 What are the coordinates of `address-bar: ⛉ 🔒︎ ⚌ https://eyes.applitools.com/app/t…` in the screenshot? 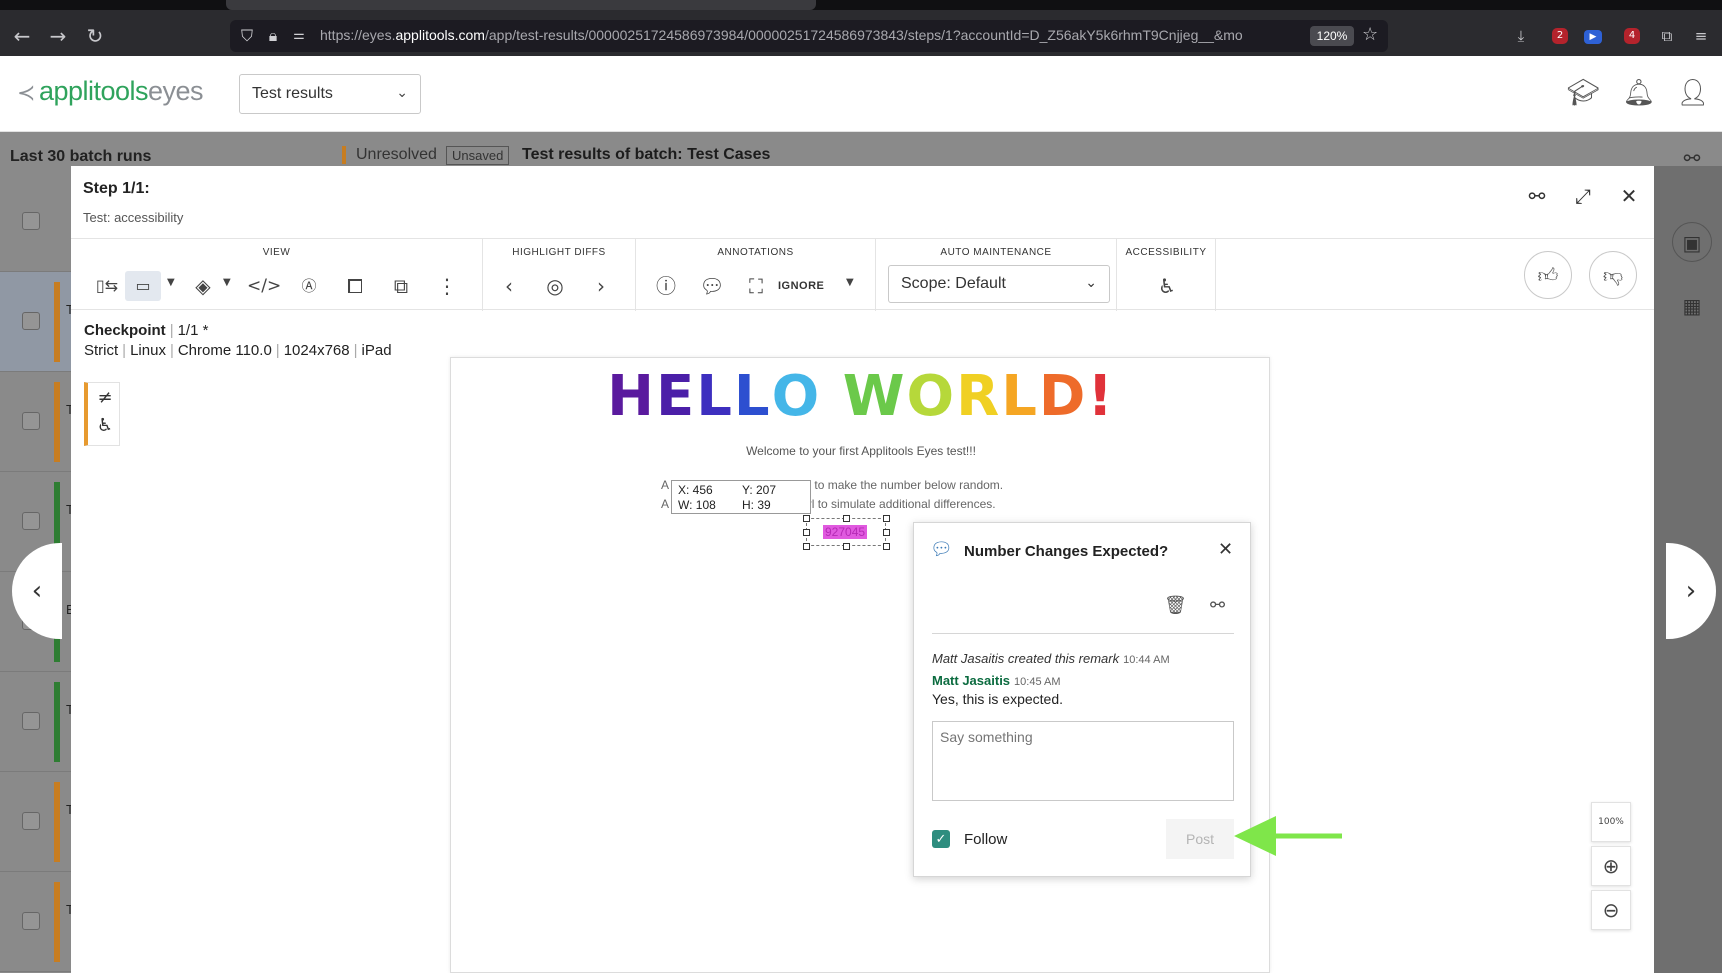 It's located at (809, 36).